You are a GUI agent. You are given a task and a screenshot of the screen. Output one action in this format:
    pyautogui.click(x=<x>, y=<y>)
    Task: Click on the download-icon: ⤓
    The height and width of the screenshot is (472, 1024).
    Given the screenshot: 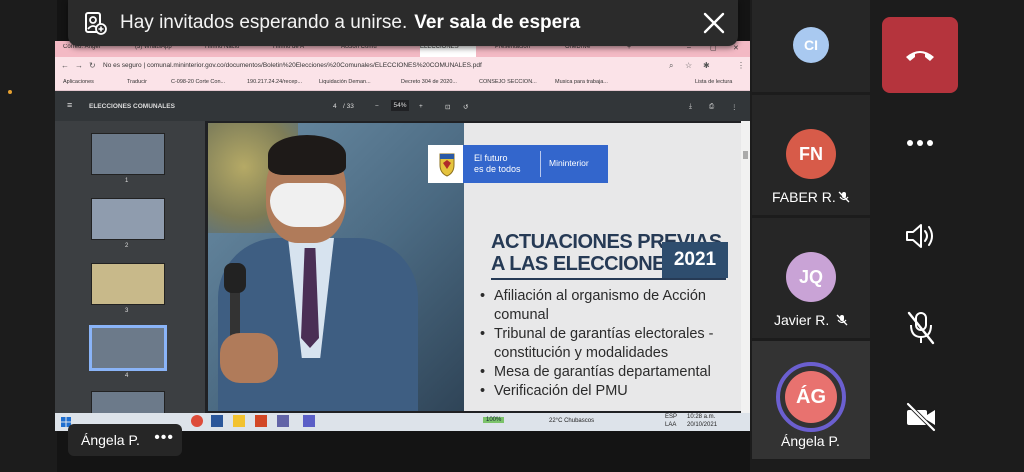 What is the action you would take?
    pyautogui.click(x=690, y=107)
    